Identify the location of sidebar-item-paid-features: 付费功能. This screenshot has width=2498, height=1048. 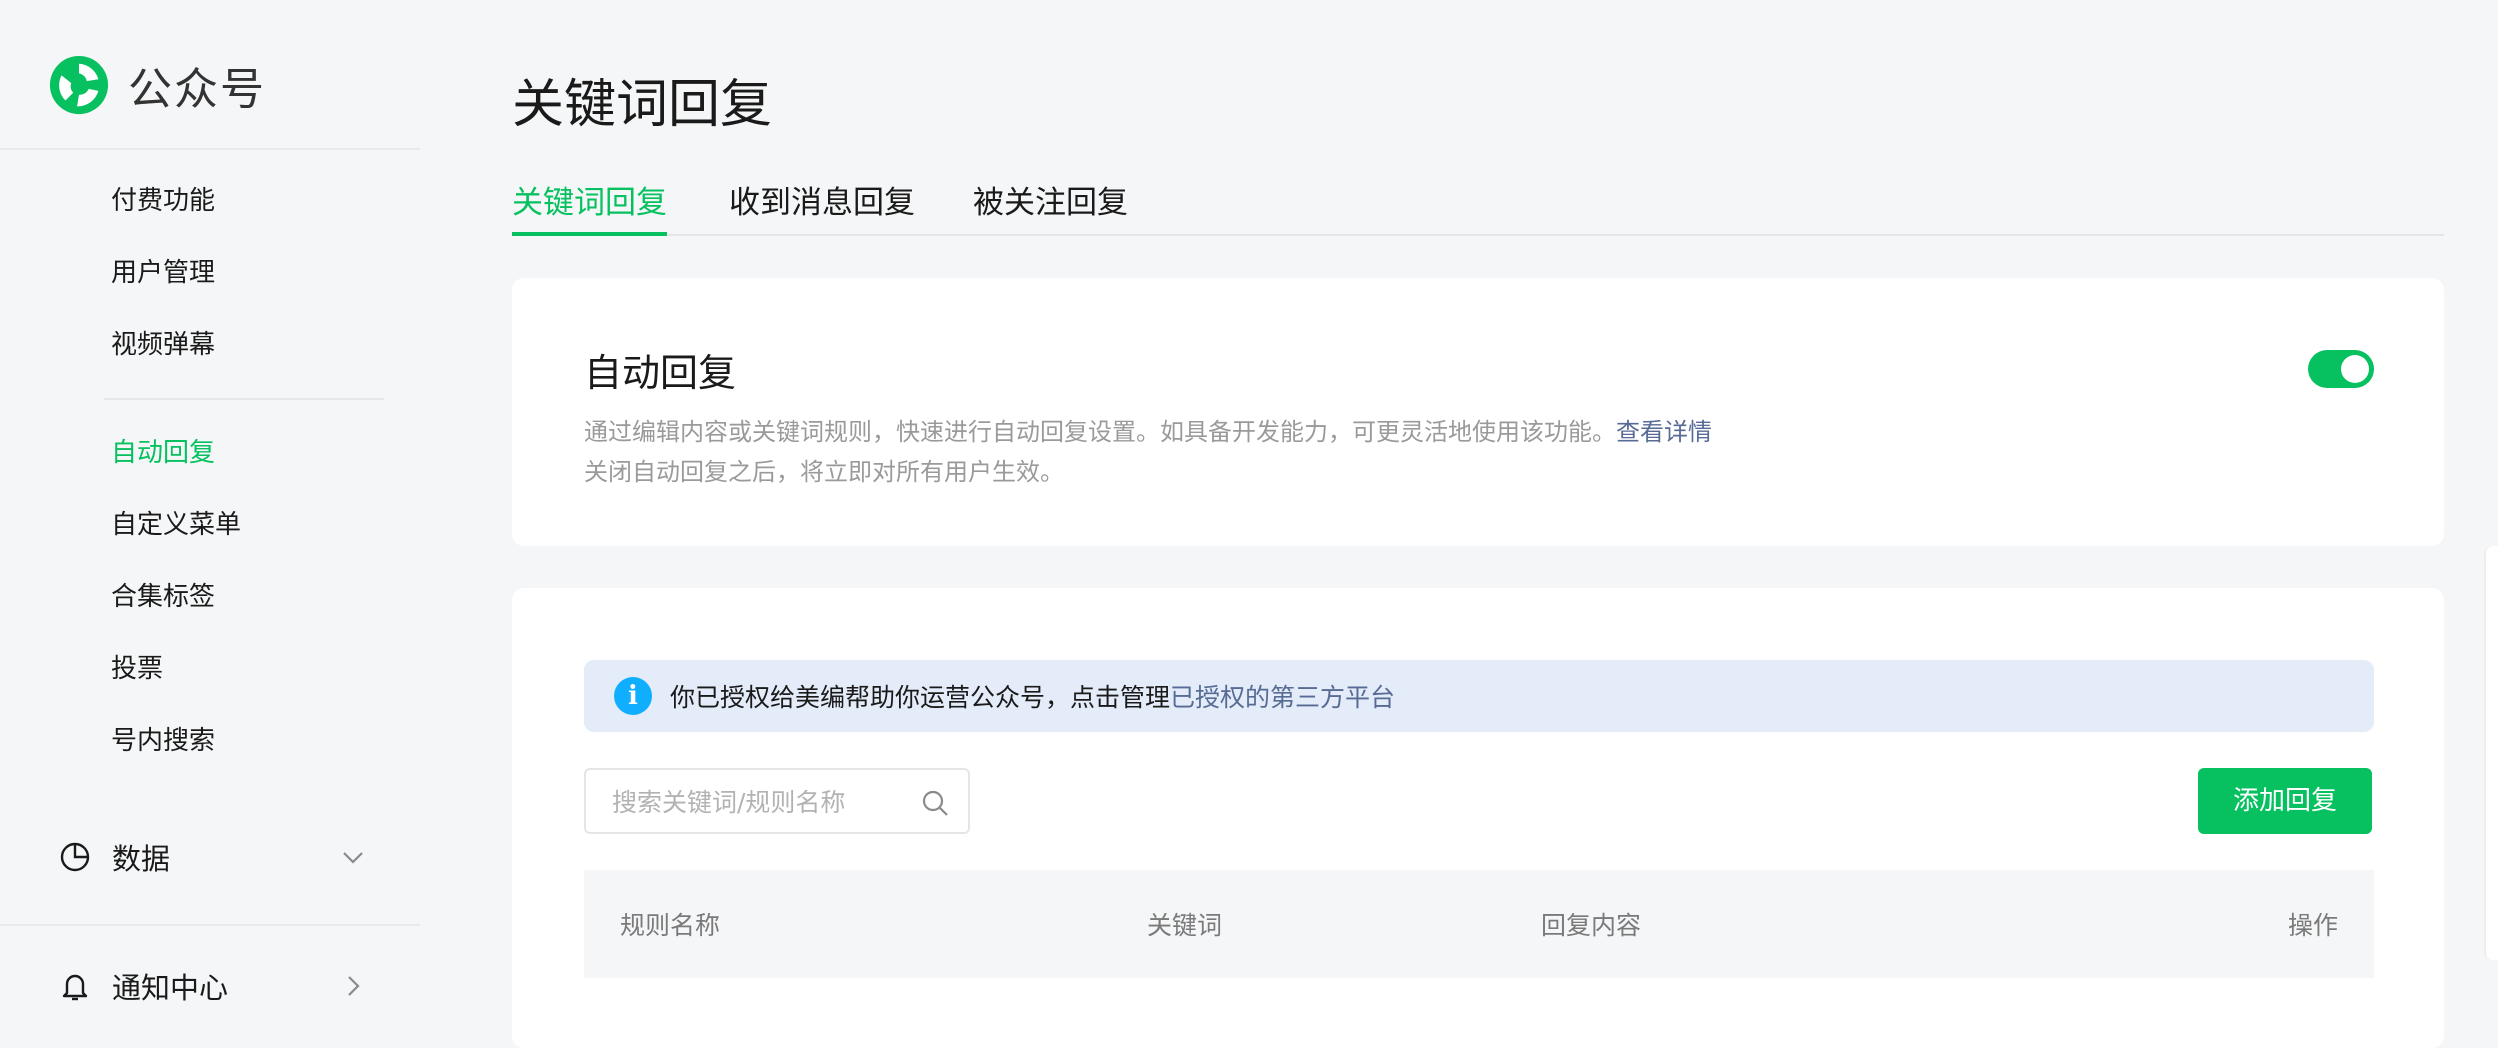
(163, 201).